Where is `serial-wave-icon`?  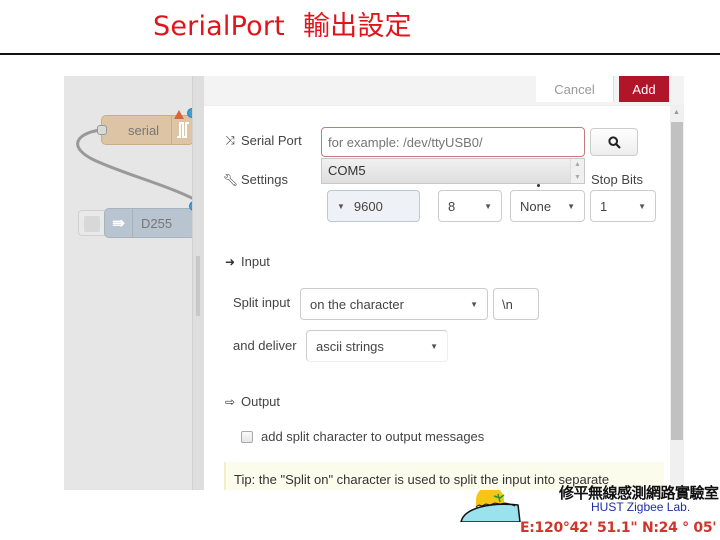 serial-wave-icon is located at coordinates (182, 130).